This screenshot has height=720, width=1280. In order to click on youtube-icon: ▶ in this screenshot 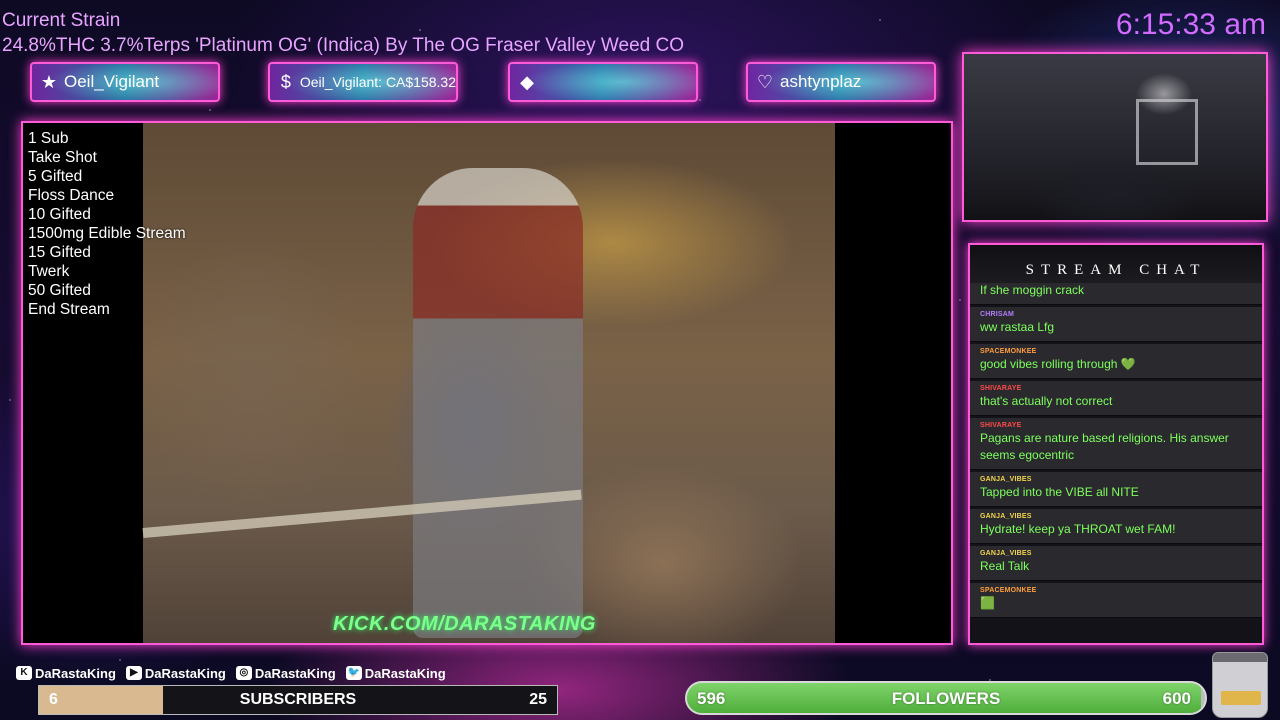, I will do `click(133, 673)`.